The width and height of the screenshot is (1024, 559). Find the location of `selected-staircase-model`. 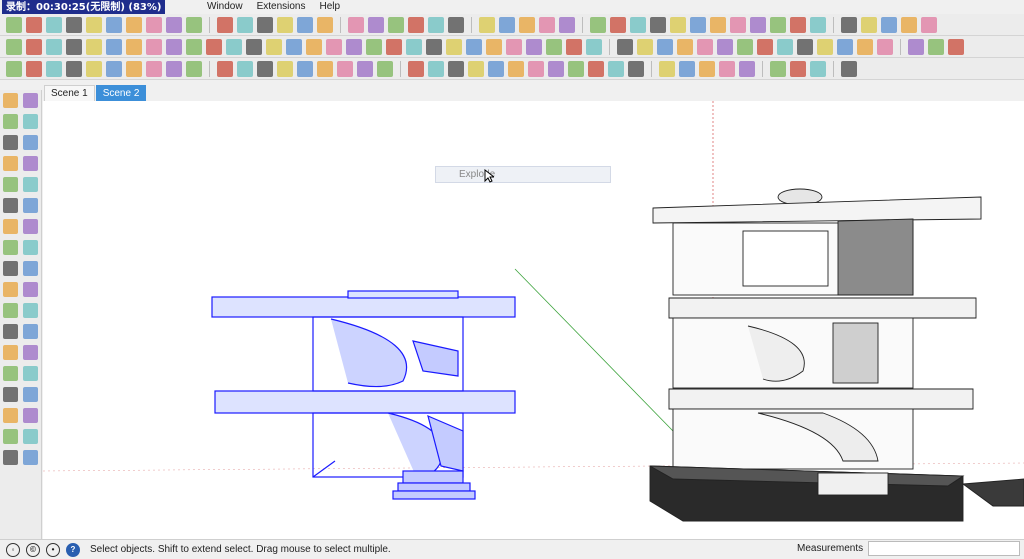

selected-staircase-model is located at coordinates (363, 395).